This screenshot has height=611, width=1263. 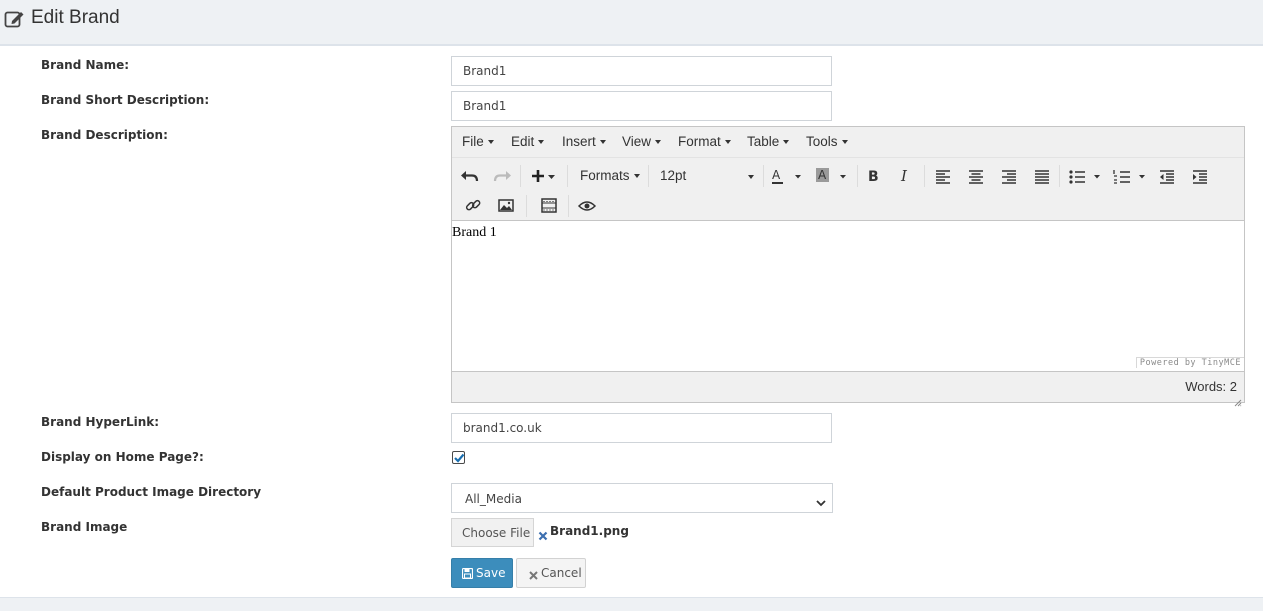 What do you see at coordinates (543, 535) in the screenshot?
I see `remove-file-icon` at bounding box center [543, 535].